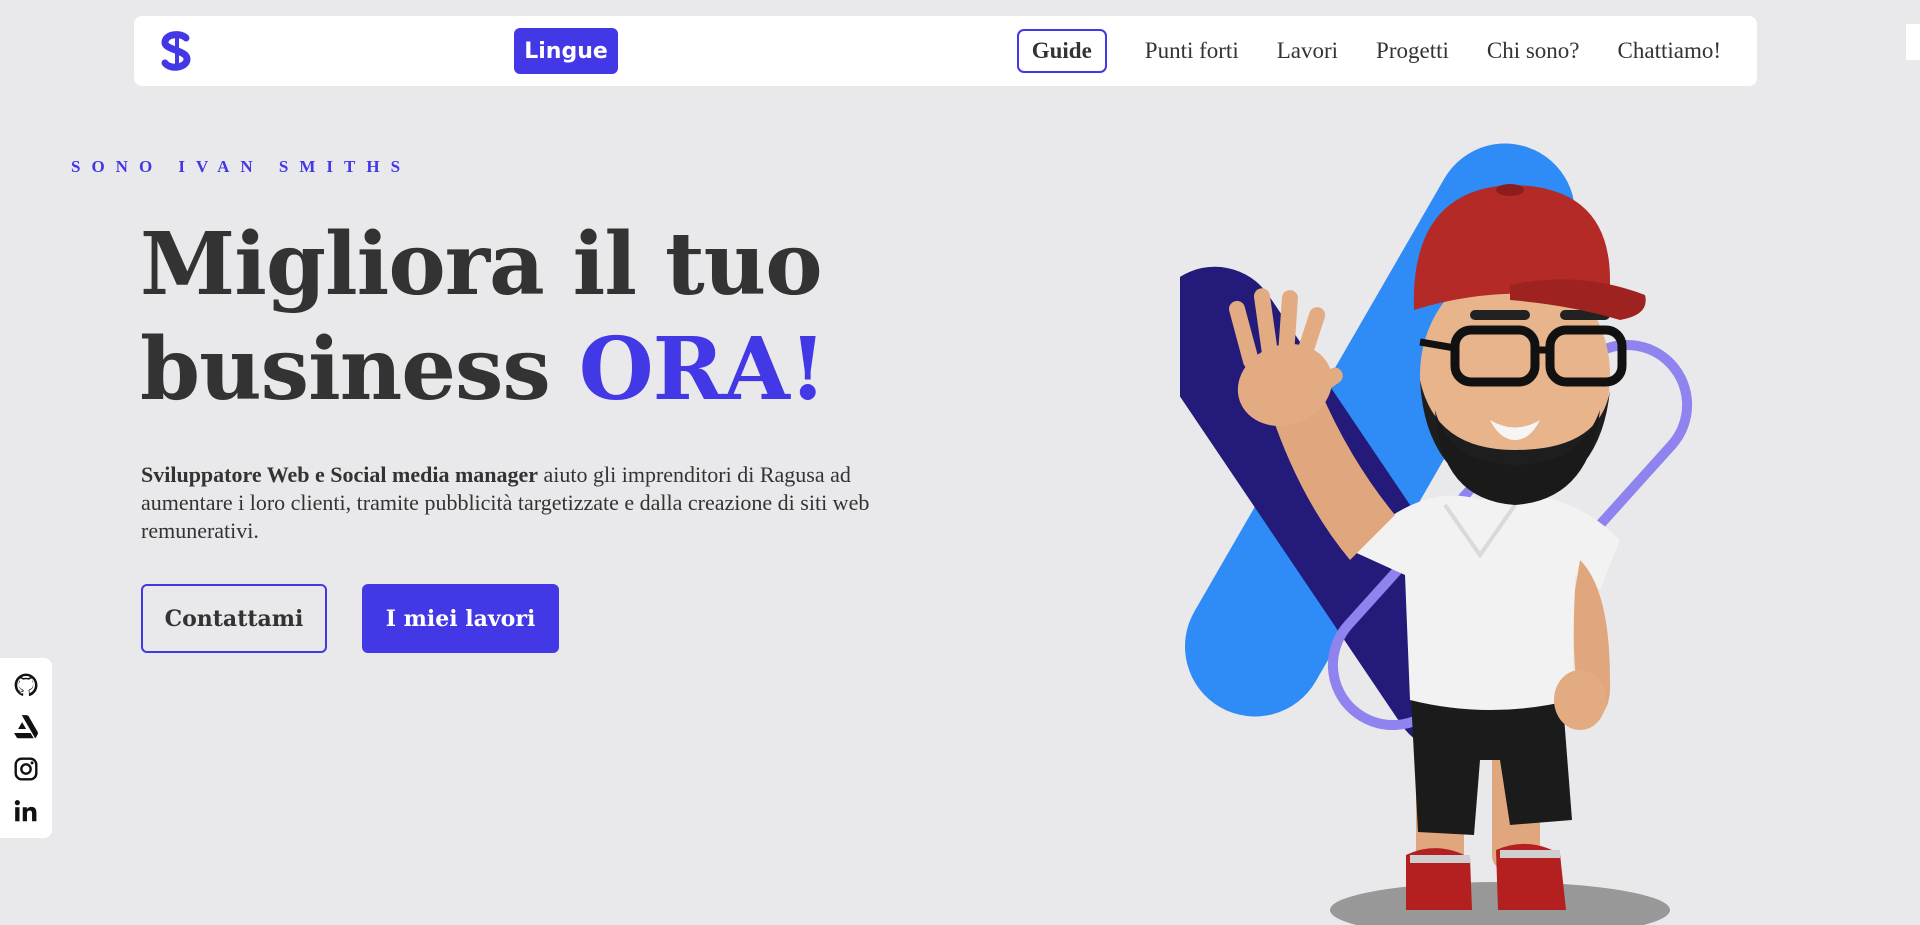 The image size is (1920, 925). Describe the element at coordinates (241, 166) in the screenshot. I see `hero-eyebrow: SONO IVAN SMITHS` at that location.